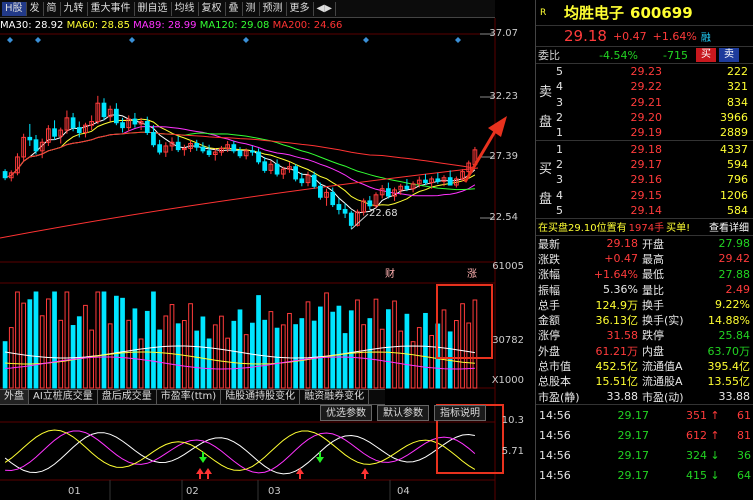 This screenshot has width=753, height=500. What do you see at coordinates (661, 12) in the screenshot?
I see `stock-code: 600699` at bounding box center [661, 12].